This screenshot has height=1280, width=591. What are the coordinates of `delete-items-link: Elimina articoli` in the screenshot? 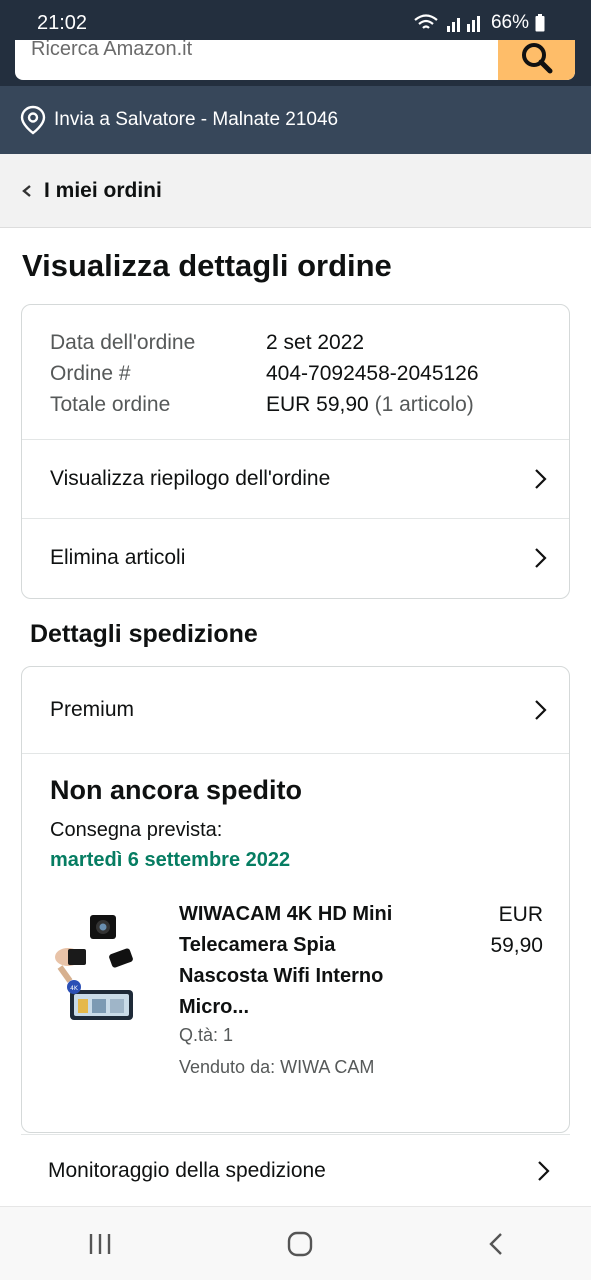 It's located at (295, 558).